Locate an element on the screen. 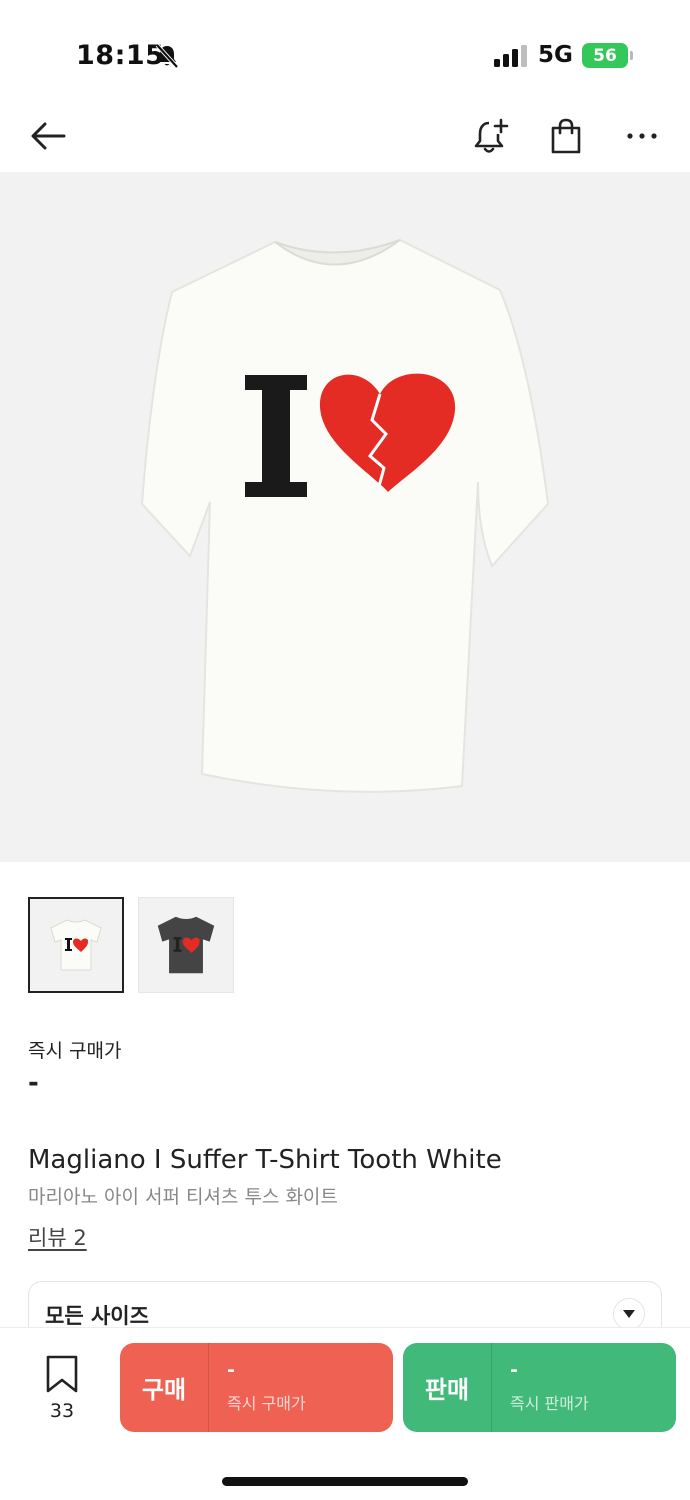 The height and width of the screenshot is (1500, 690). bell-muted-icon is located at coordinates (167, 56).